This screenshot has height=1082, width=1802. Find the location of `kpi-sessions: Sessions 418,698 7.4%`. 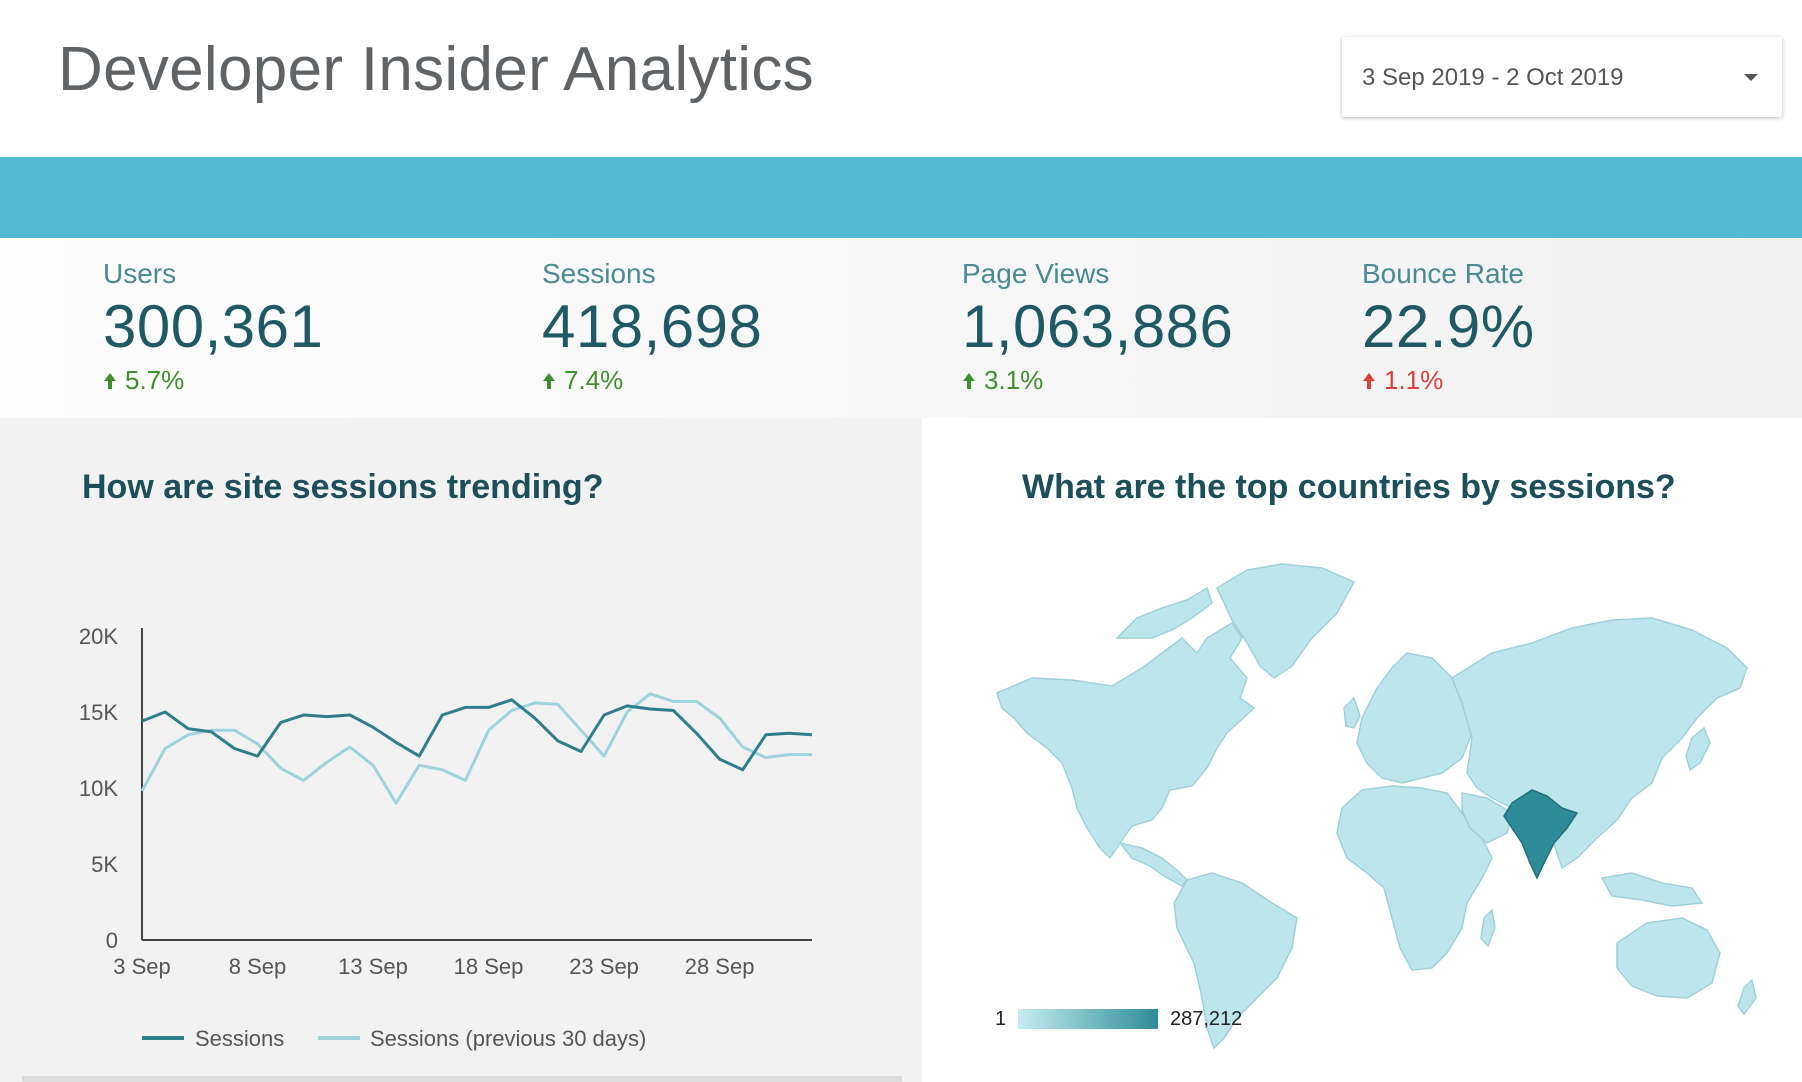

kpi-sessions: Sessions 418,698 7.4% is located at coordinates (652, 327).